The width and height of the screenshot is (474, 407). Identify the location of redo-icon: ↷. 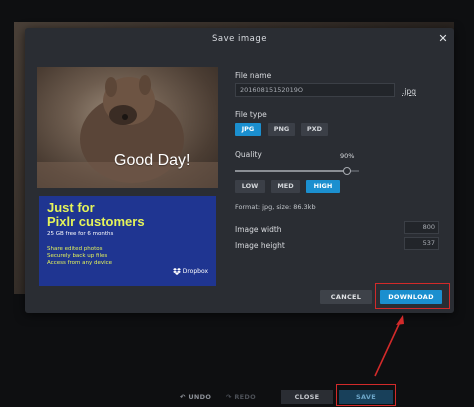
(229, 397).